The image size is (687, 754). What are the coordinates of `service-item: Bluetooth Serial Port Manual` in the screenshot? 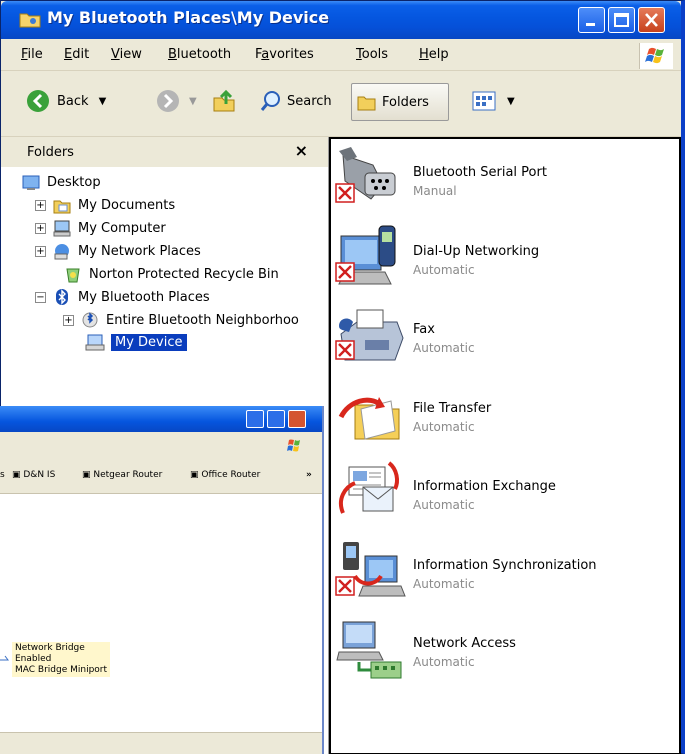 It's located at (506, 180).